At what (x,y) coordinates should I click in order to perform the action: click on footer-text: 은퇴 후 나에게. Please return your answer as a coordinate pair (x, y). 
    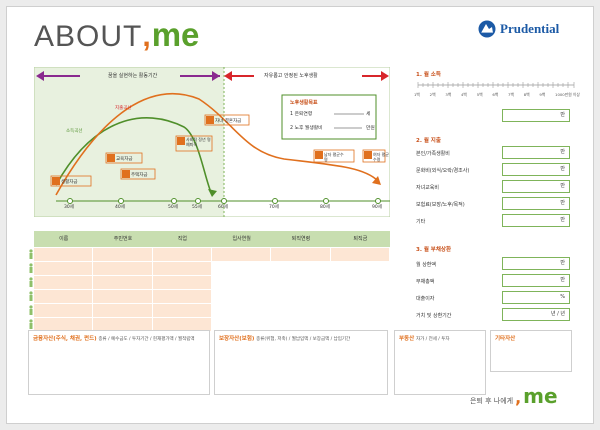
    Looking at the image, I should click on (492, 401).